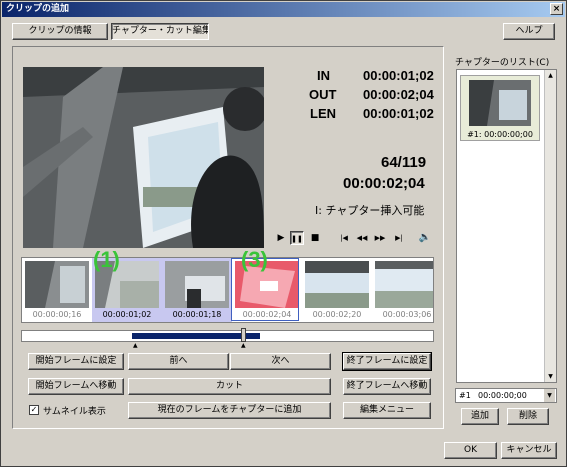 Image resolution: width=567 pixels, height=467 pixels. I want to click on thumbnail-item: 00:00:01;18, so click(197, 290).